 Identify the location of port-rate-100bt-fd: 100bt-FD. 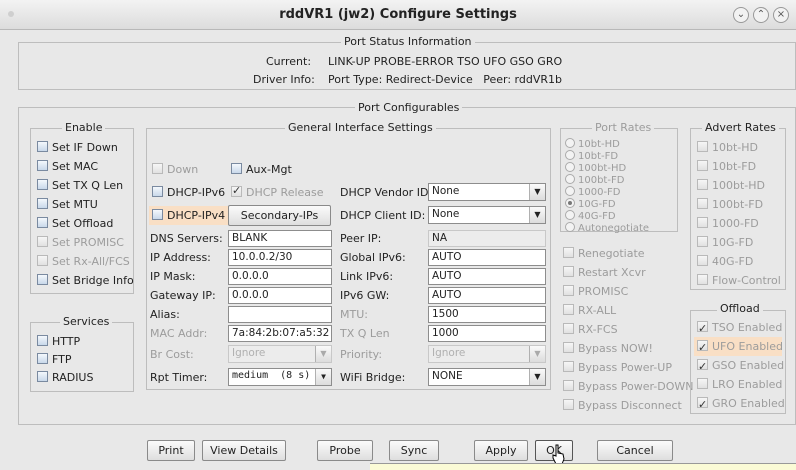
(607, 180).